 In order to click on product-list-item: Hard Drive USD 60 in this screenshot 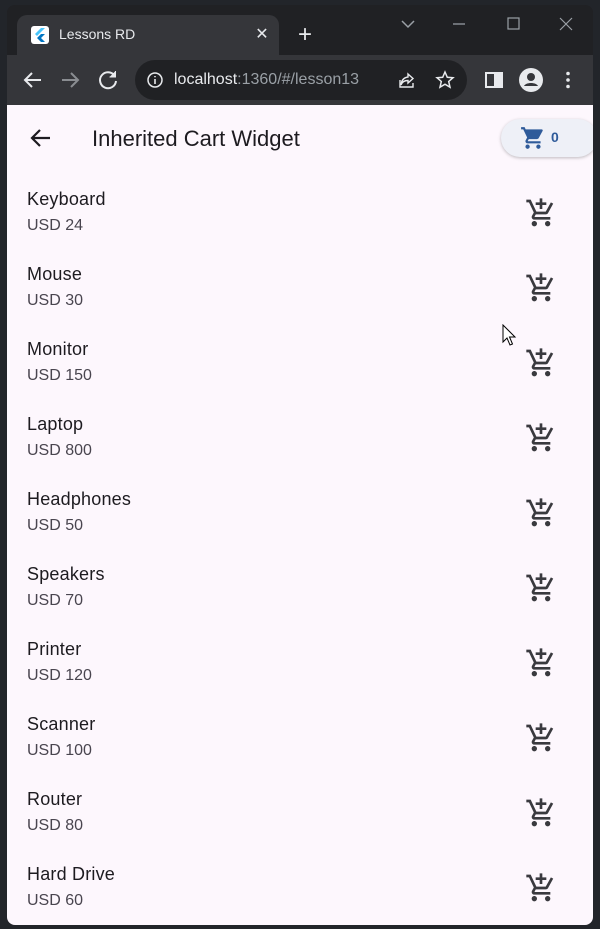, I will do `click(300, 885)`.